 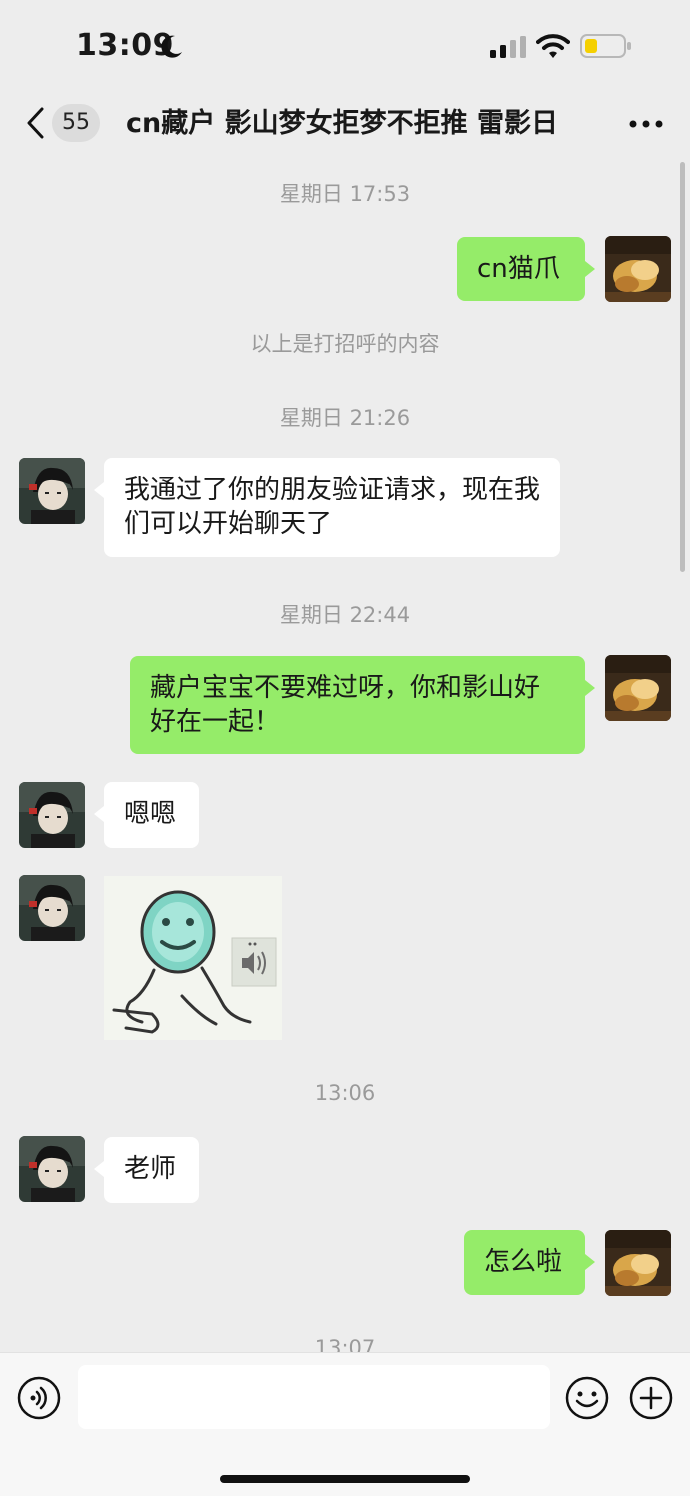 What do you see at coordinates (151, 1170) in the screenshot?
I see `message-bubble-other: 老师` at bounding box center [151, 1170].